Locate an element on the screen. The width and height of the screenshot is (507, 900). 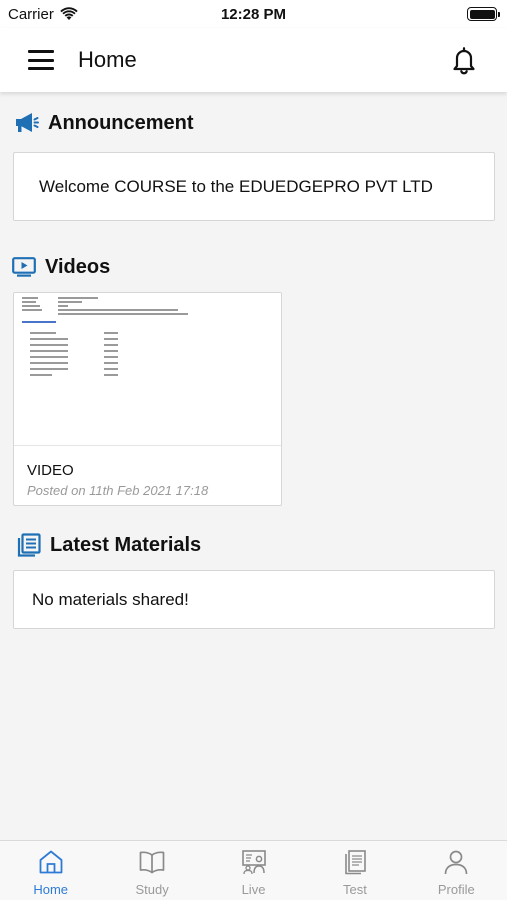
tab-study: Study is located at coordinates (151, 870).